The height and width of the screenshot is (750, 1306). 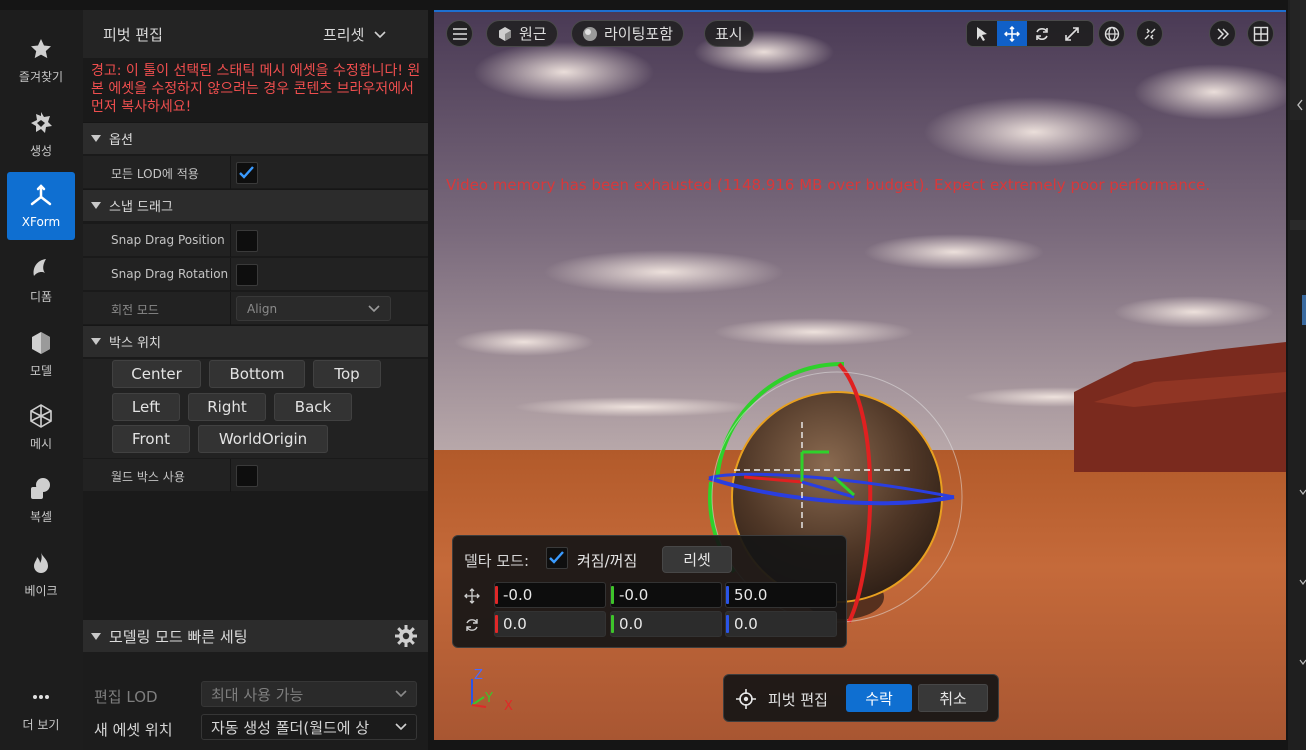 I want to click on deform-icon, so click(x=41, y=269).